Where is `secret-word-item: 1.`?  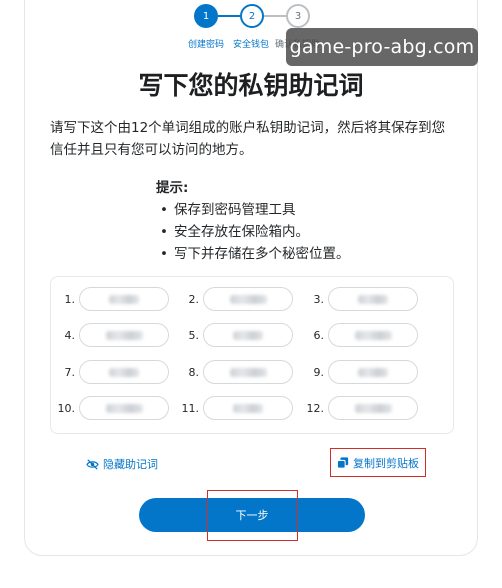
secret-word-item: 1. is located at coordinates (112, 299).